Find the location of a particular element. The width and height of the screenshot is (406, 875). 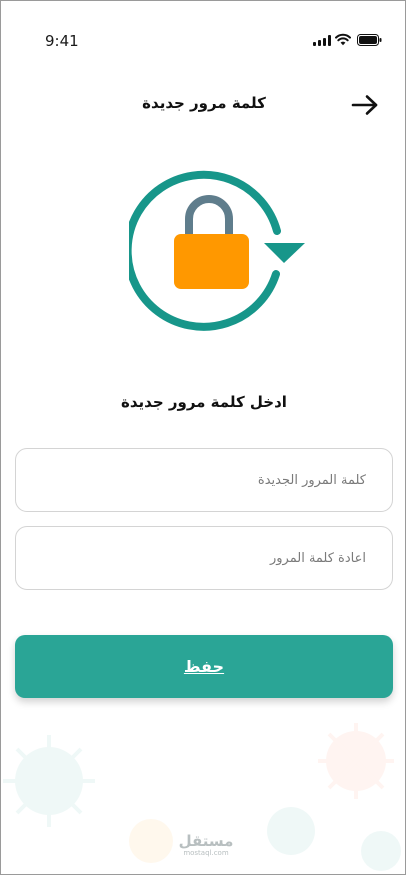

arrow-right-icon is located at coordinates (365, 105).